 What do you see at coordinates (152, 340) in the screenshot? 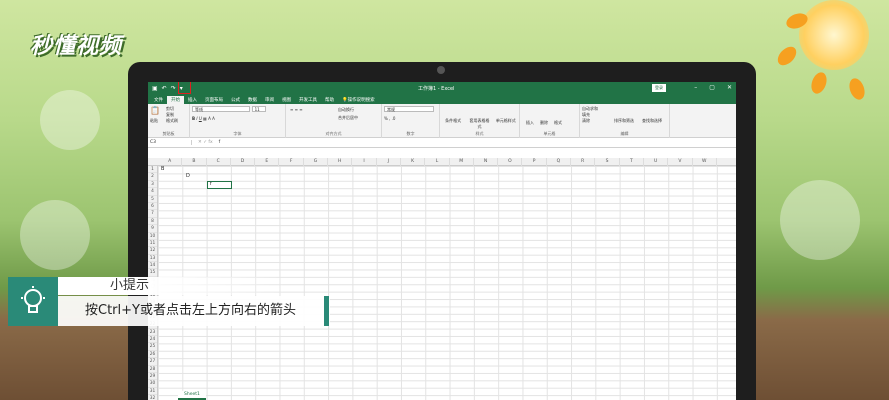
I see `row-header: 24` at bounding box center [152, 340].